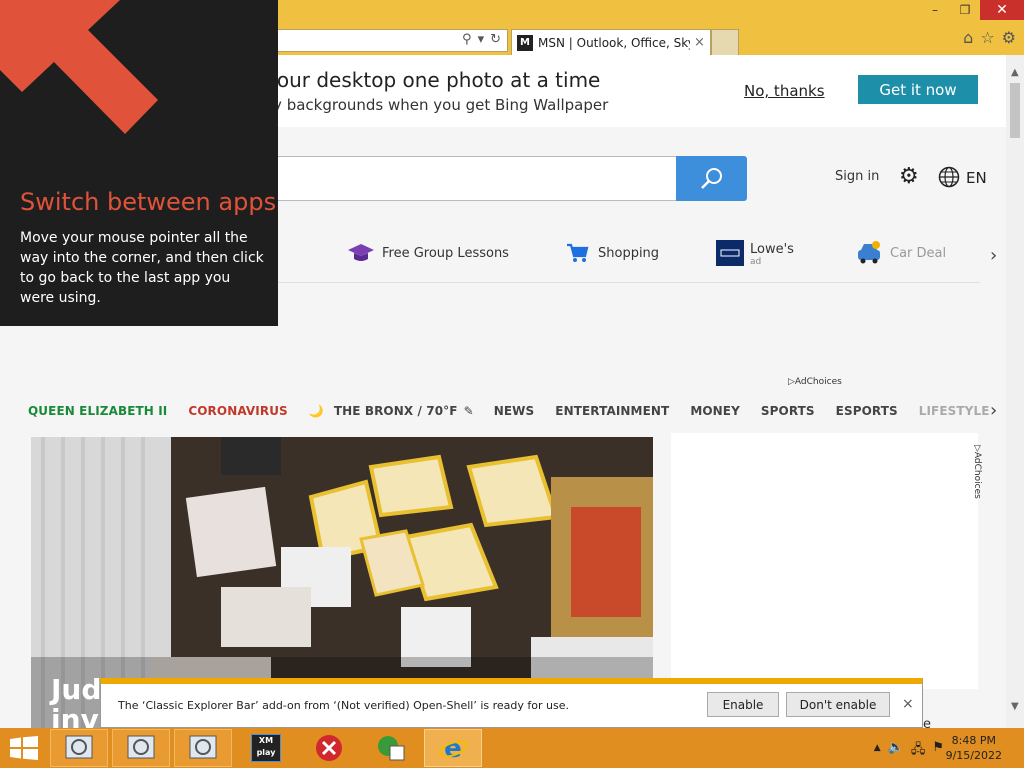 The image size is (1024, 768). Describe the element at coordinates (1002, 10) in the screenshot. I see `close-button: ✕` at that location.